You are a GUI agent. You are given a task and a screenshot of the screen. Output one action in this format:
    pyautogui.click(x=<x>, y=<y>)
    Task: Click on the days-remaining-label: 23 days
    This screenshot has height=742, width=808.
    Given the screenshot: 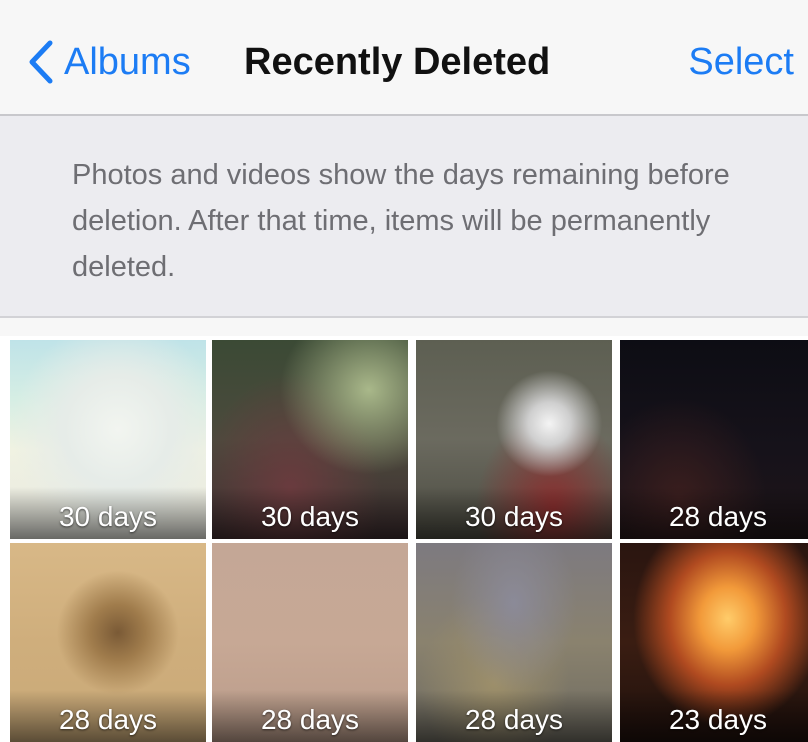 What is the action you would take?
    pyautogui.click(x=718, y=719)
    